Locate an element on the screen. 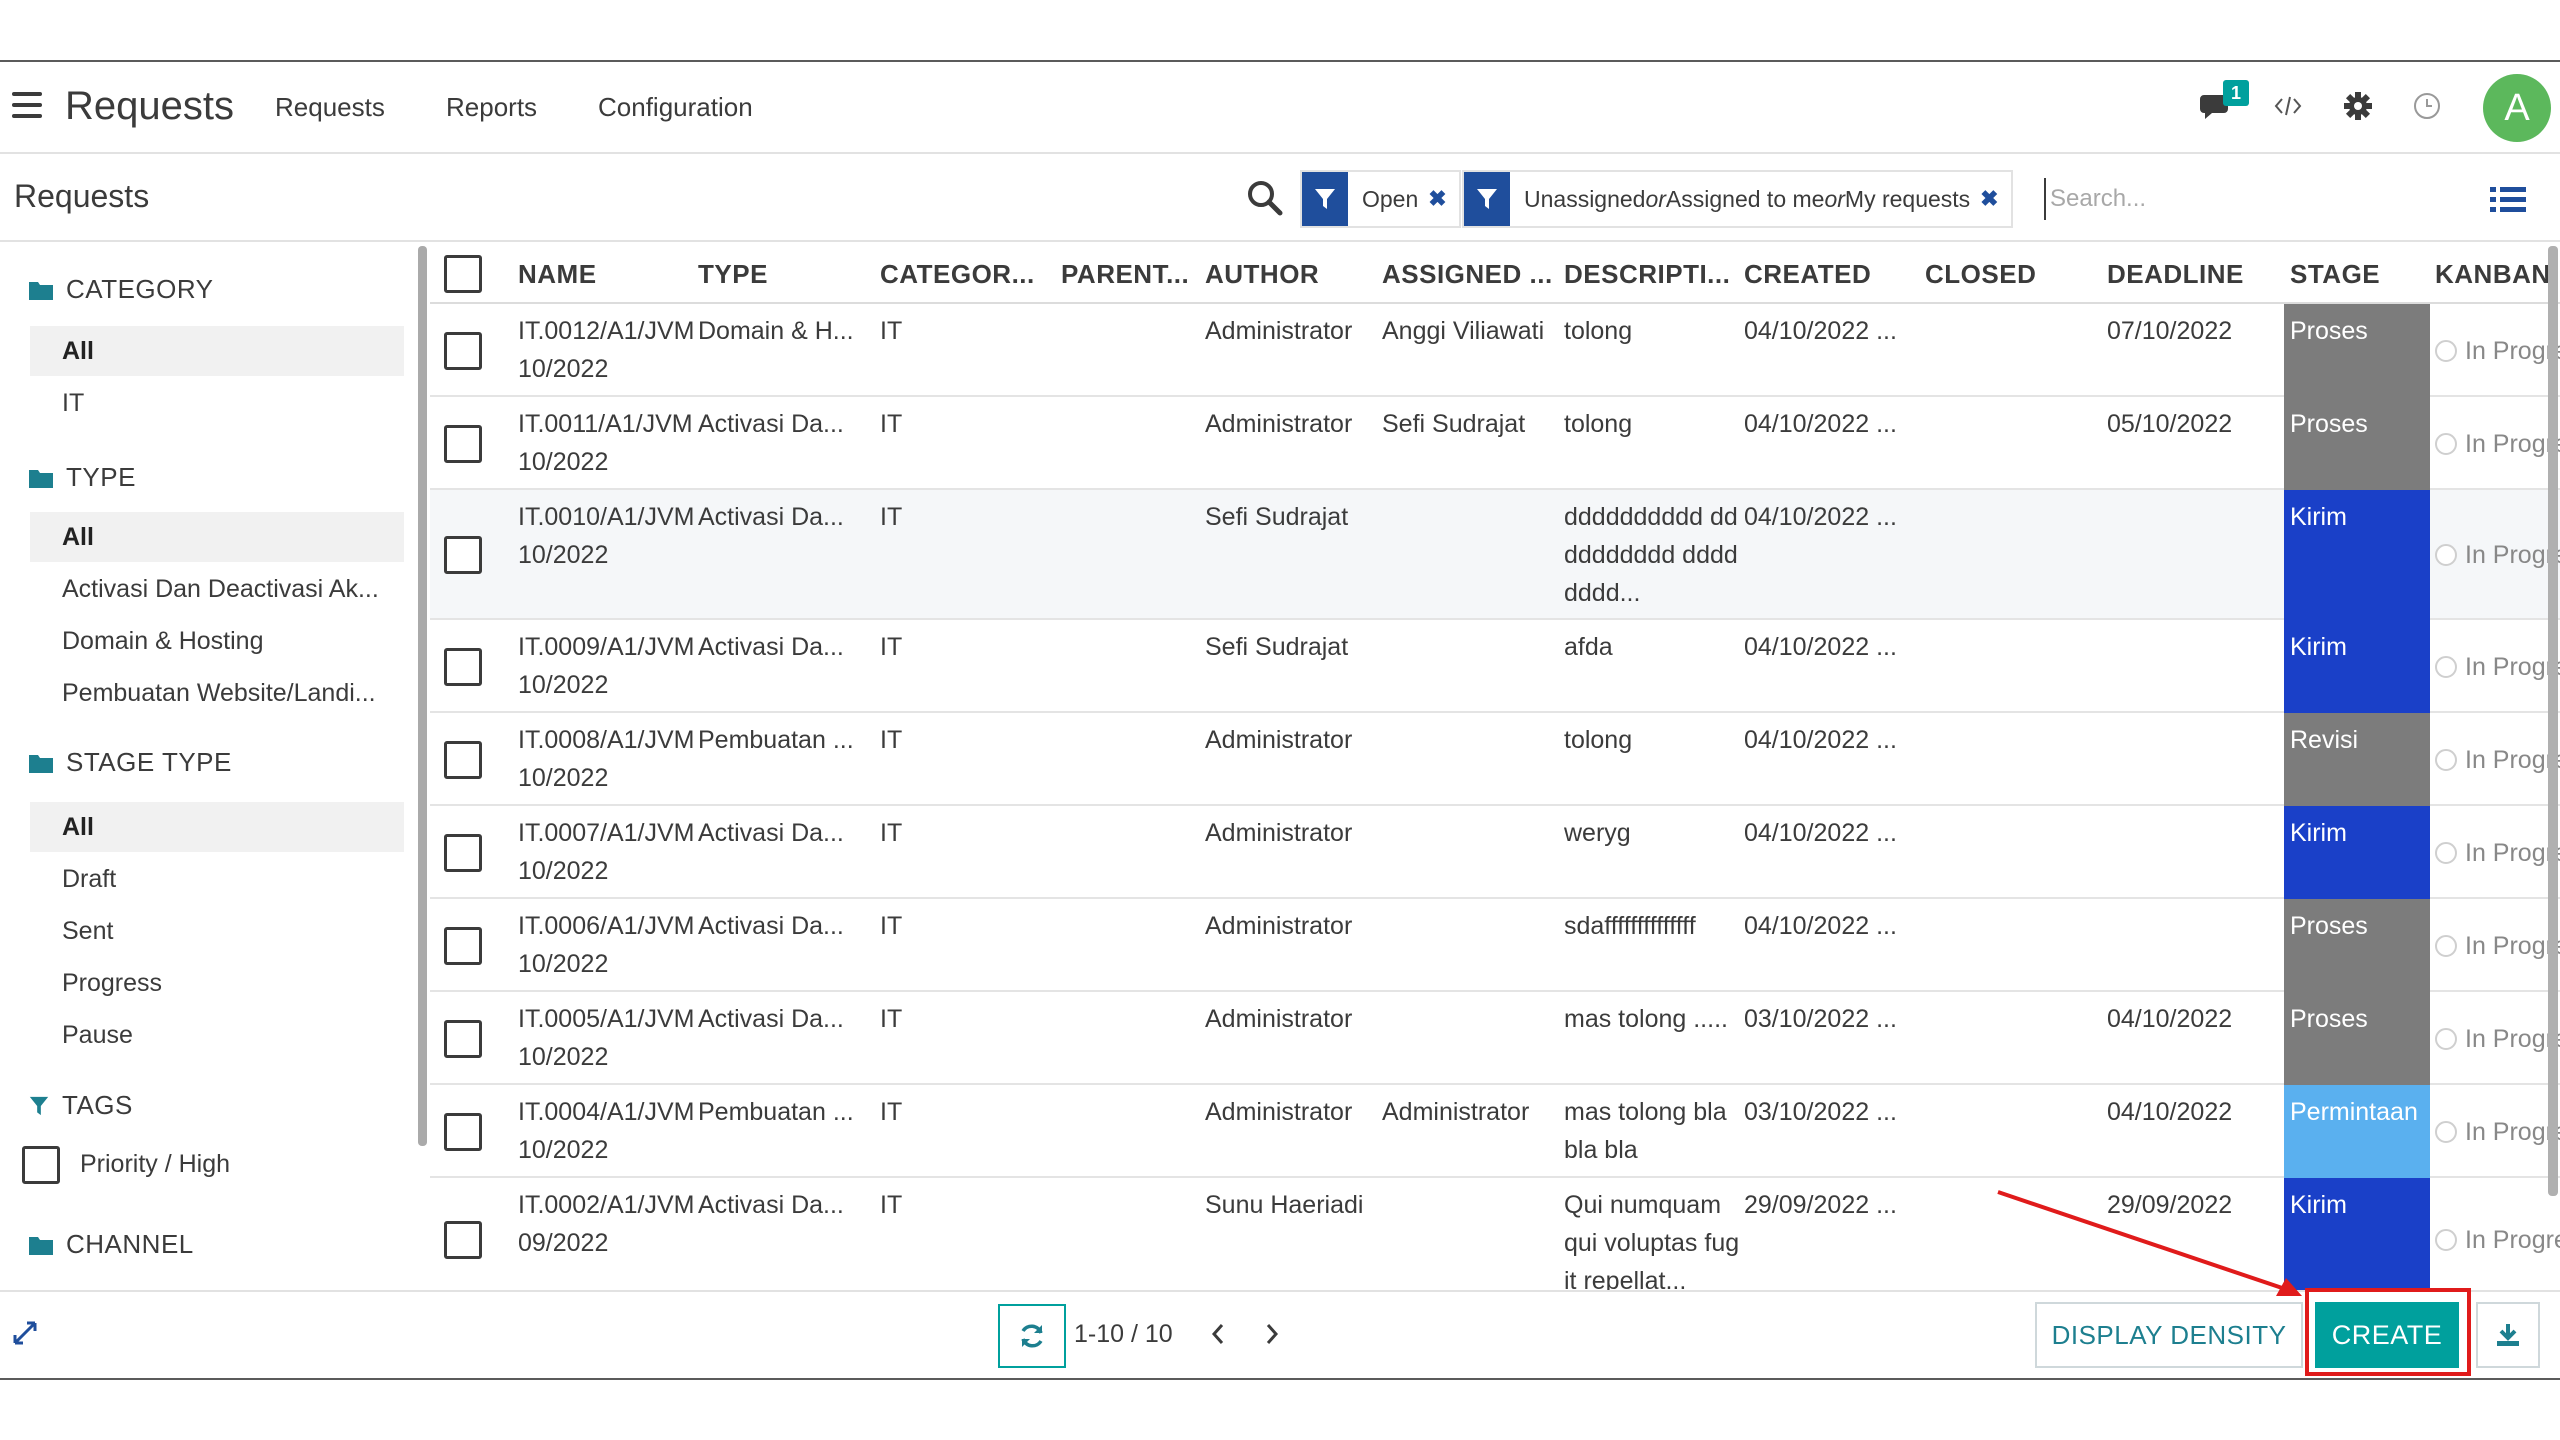 The image size is (2560, 1440). column-type: TYPE is located at coordinates (783, 274).